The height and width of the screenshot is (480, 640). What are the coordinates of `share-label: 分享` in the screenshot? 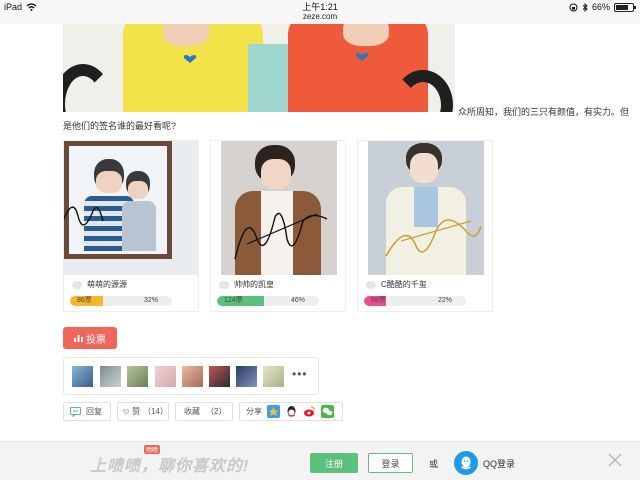 It's located at (254, 411).